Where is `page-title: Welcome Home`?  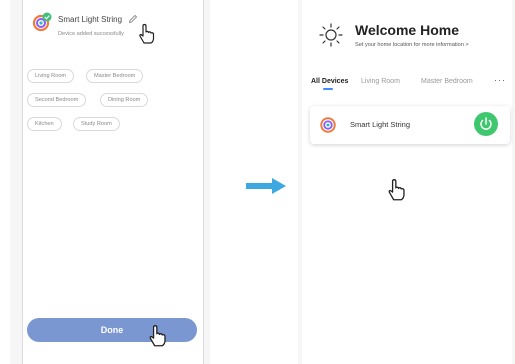
page-title: Welcome Home is located at coordinates (407, 30).